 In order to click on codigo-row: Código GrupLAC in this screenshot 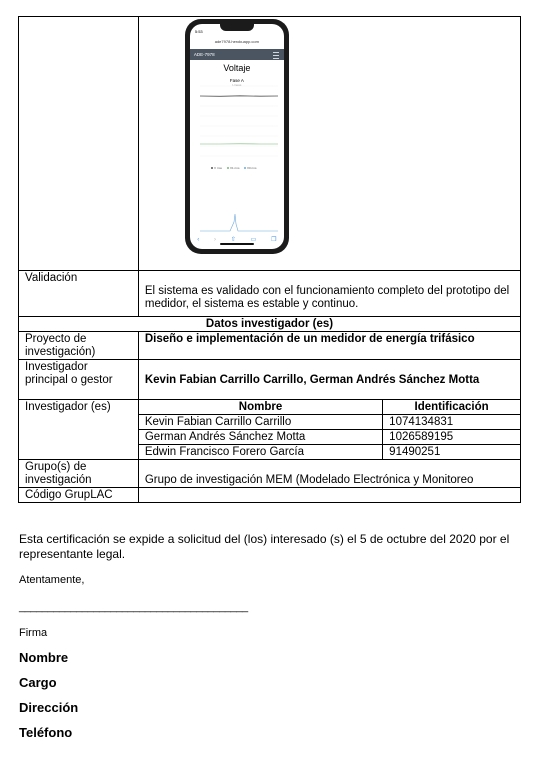, I will do `click(270, 495)`.